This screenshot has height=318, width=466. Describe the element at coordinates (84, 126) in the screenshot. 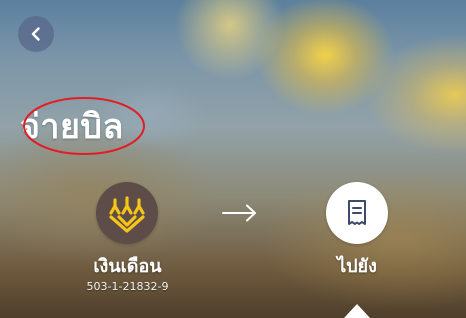

I see `title-highlight-circle` at that location.